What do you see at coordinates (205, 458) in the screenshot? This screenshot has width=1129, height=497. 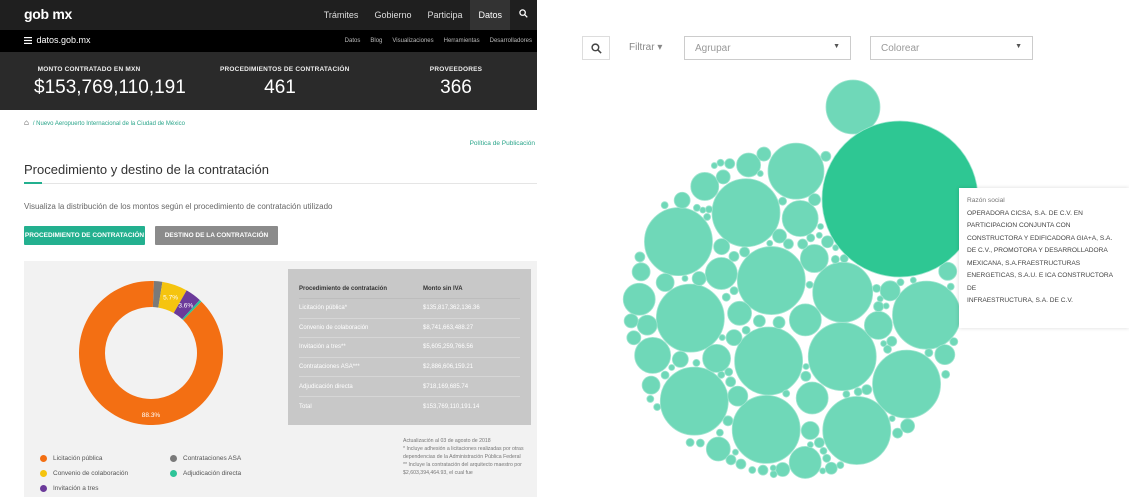 I see `legend-item: Contrataciones ASA` at bounding box center [205, 458].